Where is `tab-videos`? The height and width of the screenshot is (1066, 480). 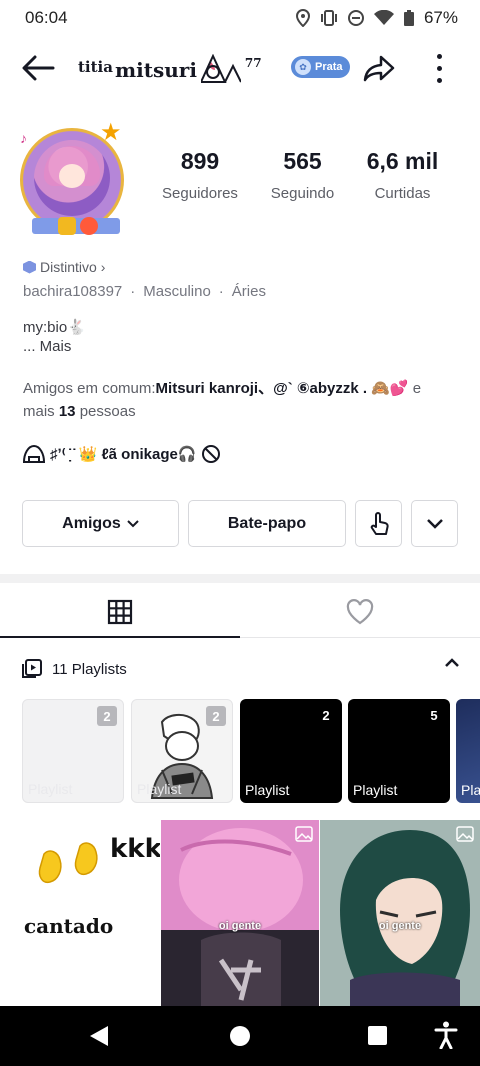
tab-videos is located at coordinates (120, 612).